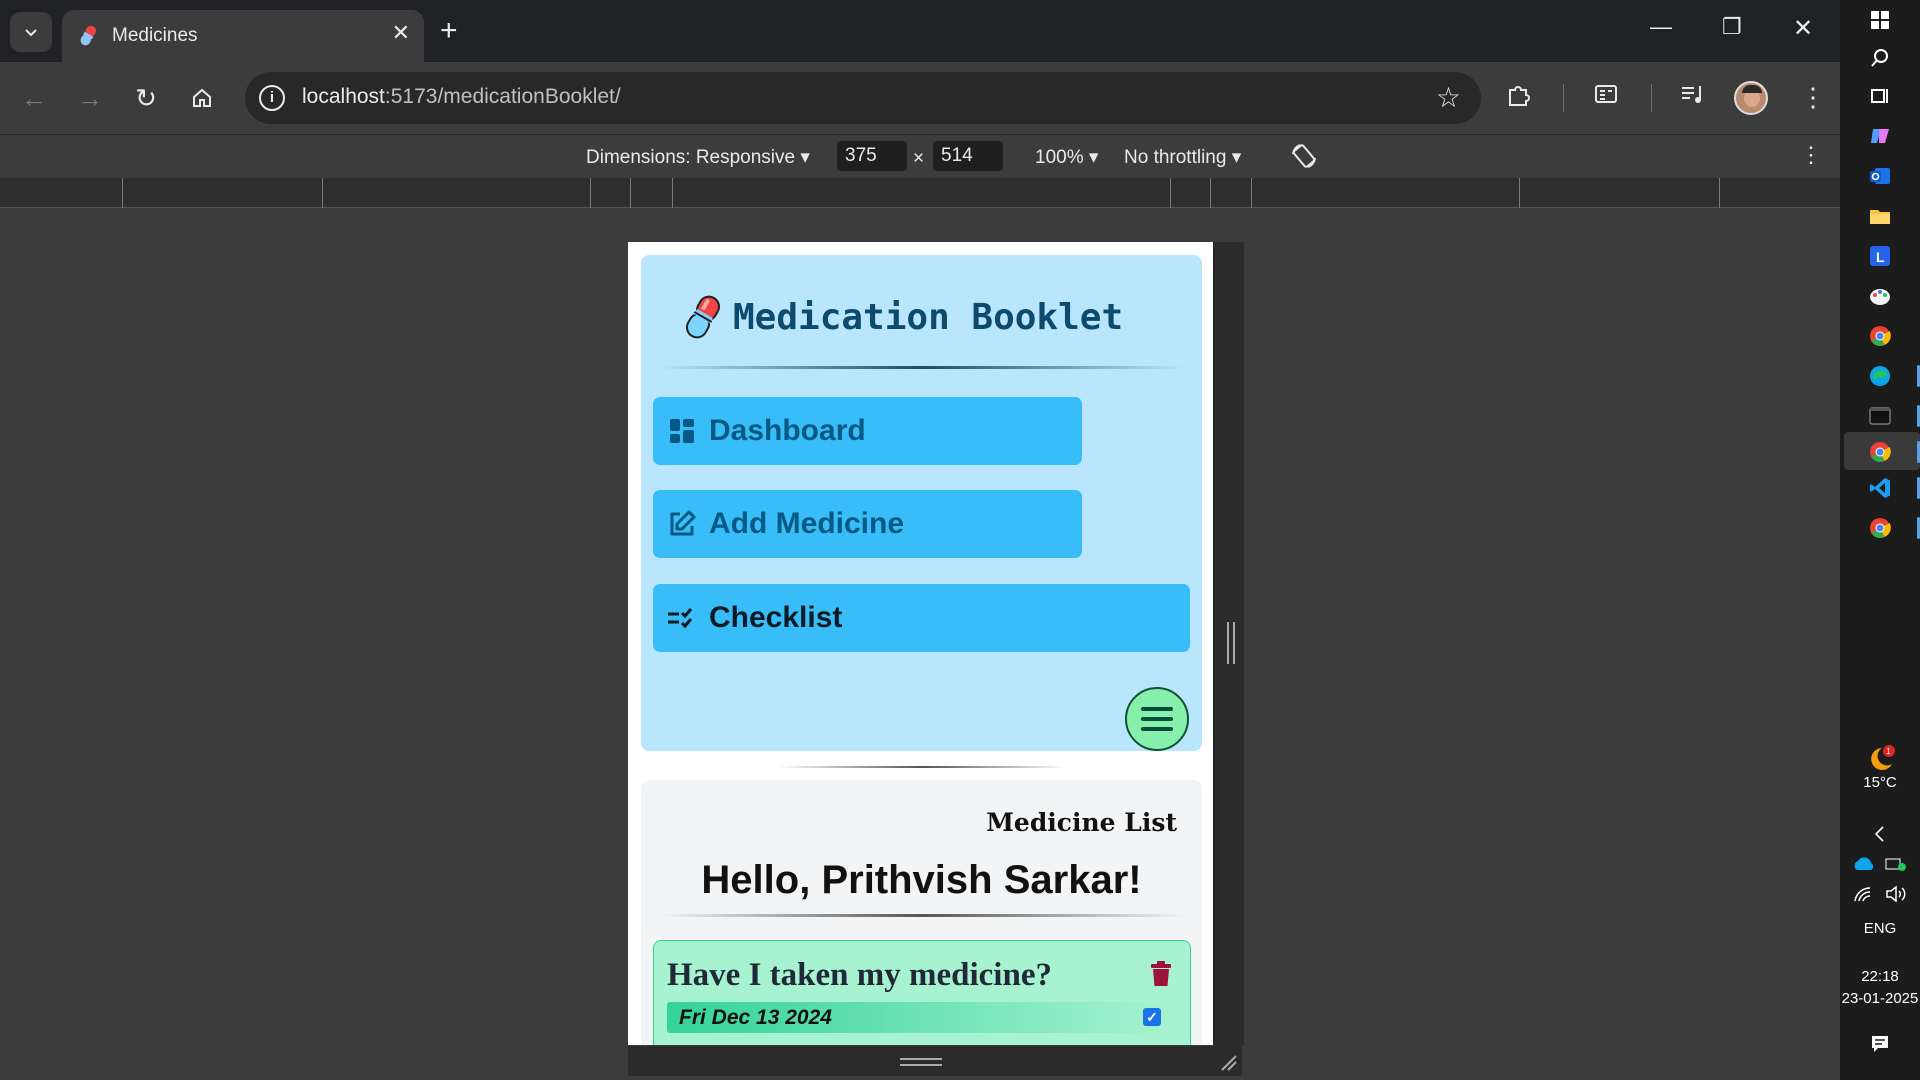 The height and width of the screenshot is (1080, 1920). I want to click on address-bar: i localhost:5173/medicationBooklet/ ☆, so click(863, 98).